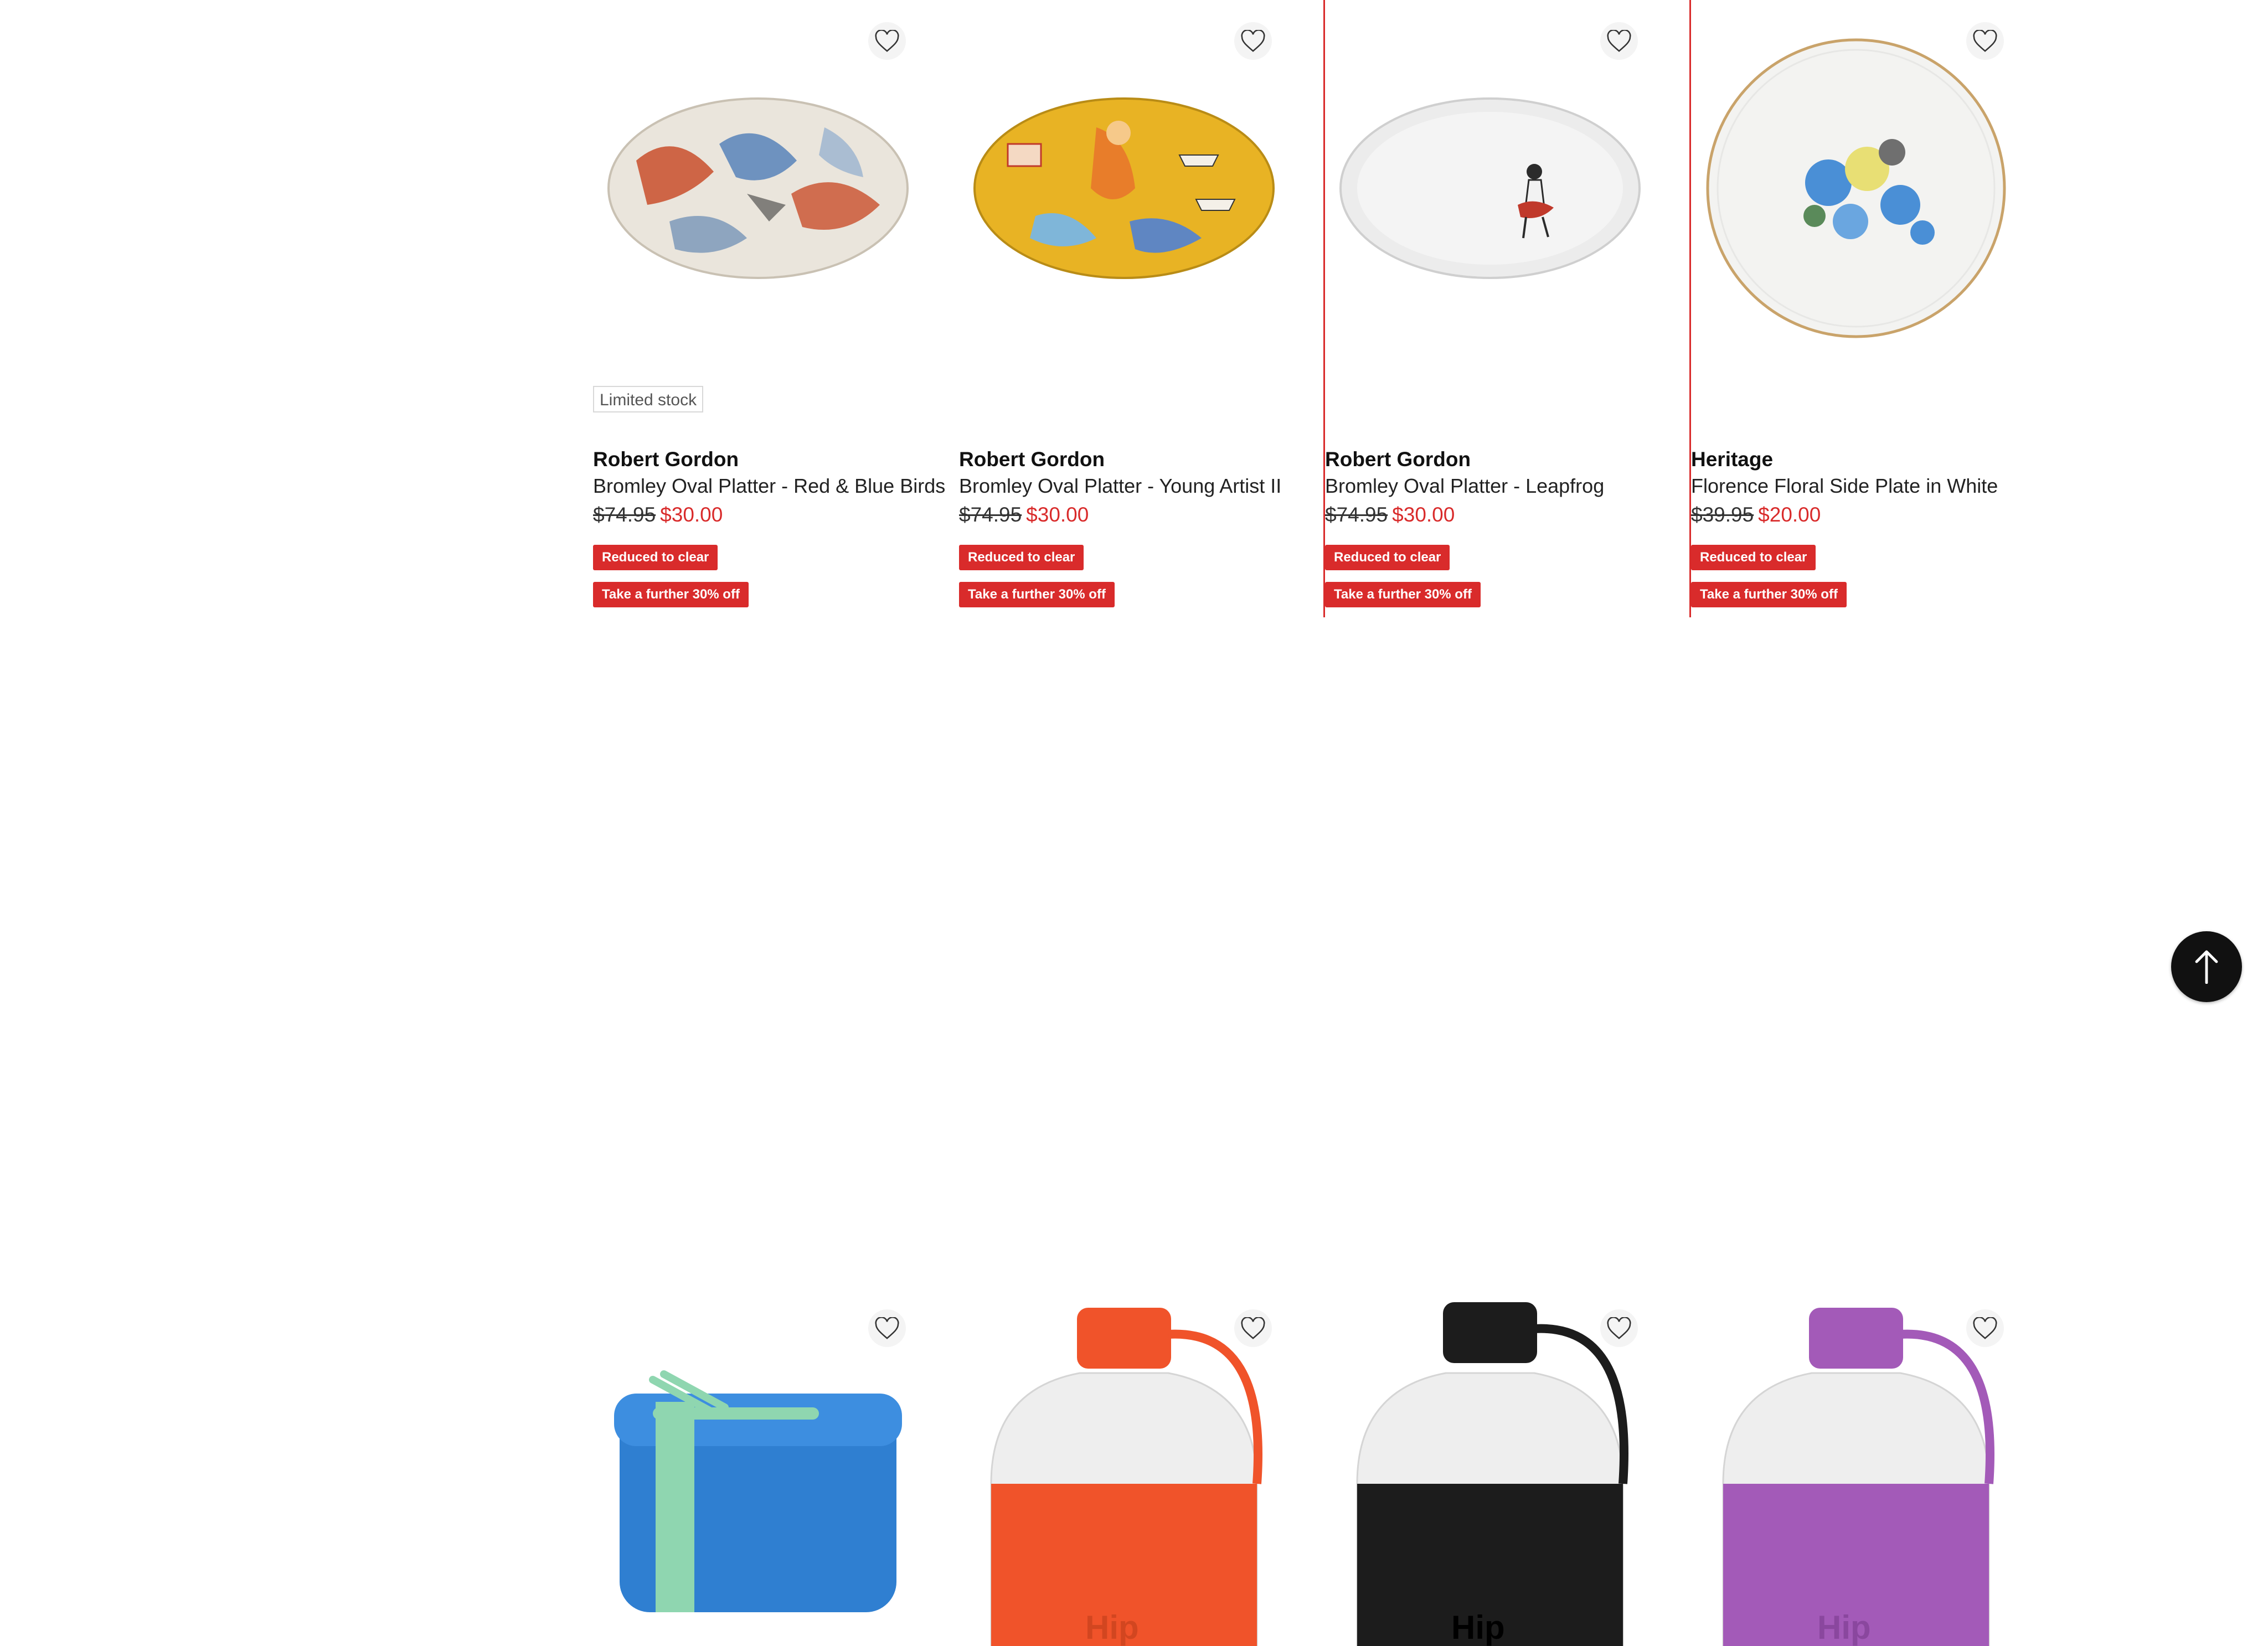 The image size is (2268, 1646). Describe the element at coordinates (758, 1491) in the screenshot. I see `blue-lunch-box-image` at that location.